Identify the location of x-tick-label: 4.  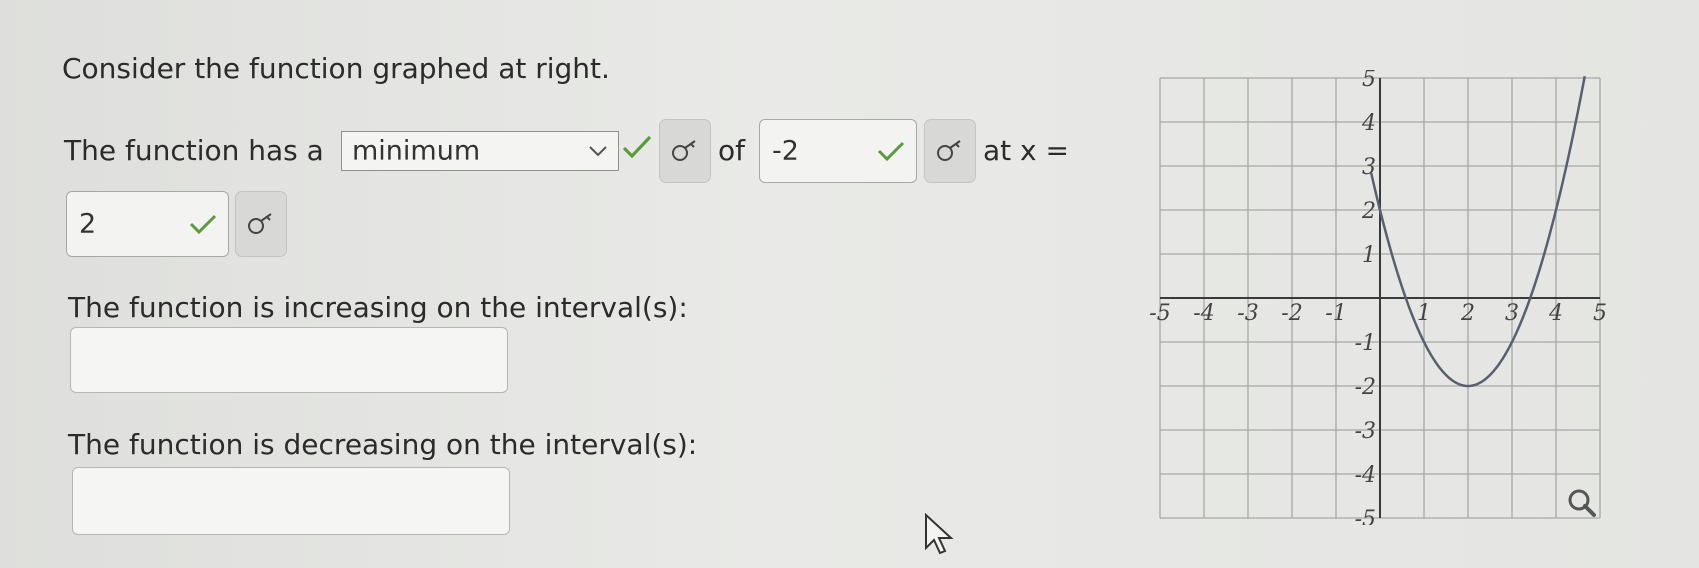
(1555, 313).